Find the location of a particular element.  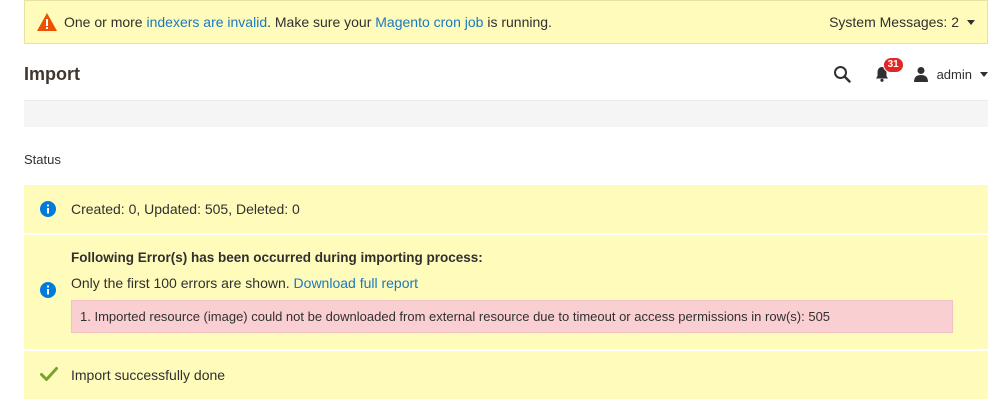

notifications-badge: 31 is located at coordinates (893, 65).